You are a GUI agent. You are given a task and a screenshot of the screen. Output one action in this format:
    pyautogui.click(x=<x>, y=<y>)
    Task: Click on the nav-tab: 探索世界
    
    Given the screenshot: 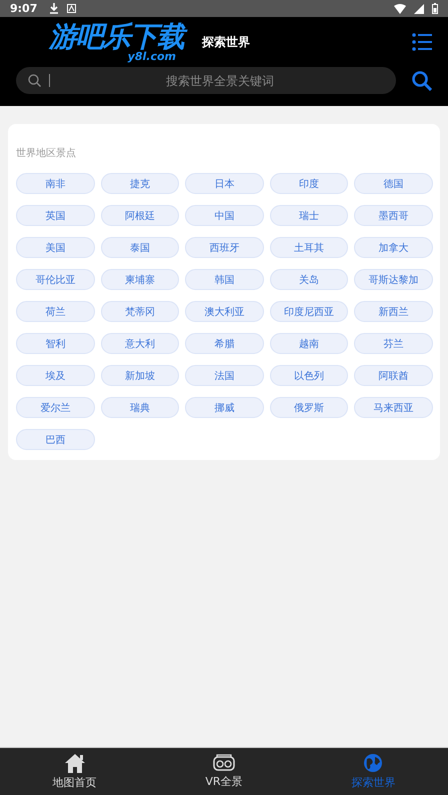 What is the action you would take?
    pyautogui.click(x=373, y=771)
    